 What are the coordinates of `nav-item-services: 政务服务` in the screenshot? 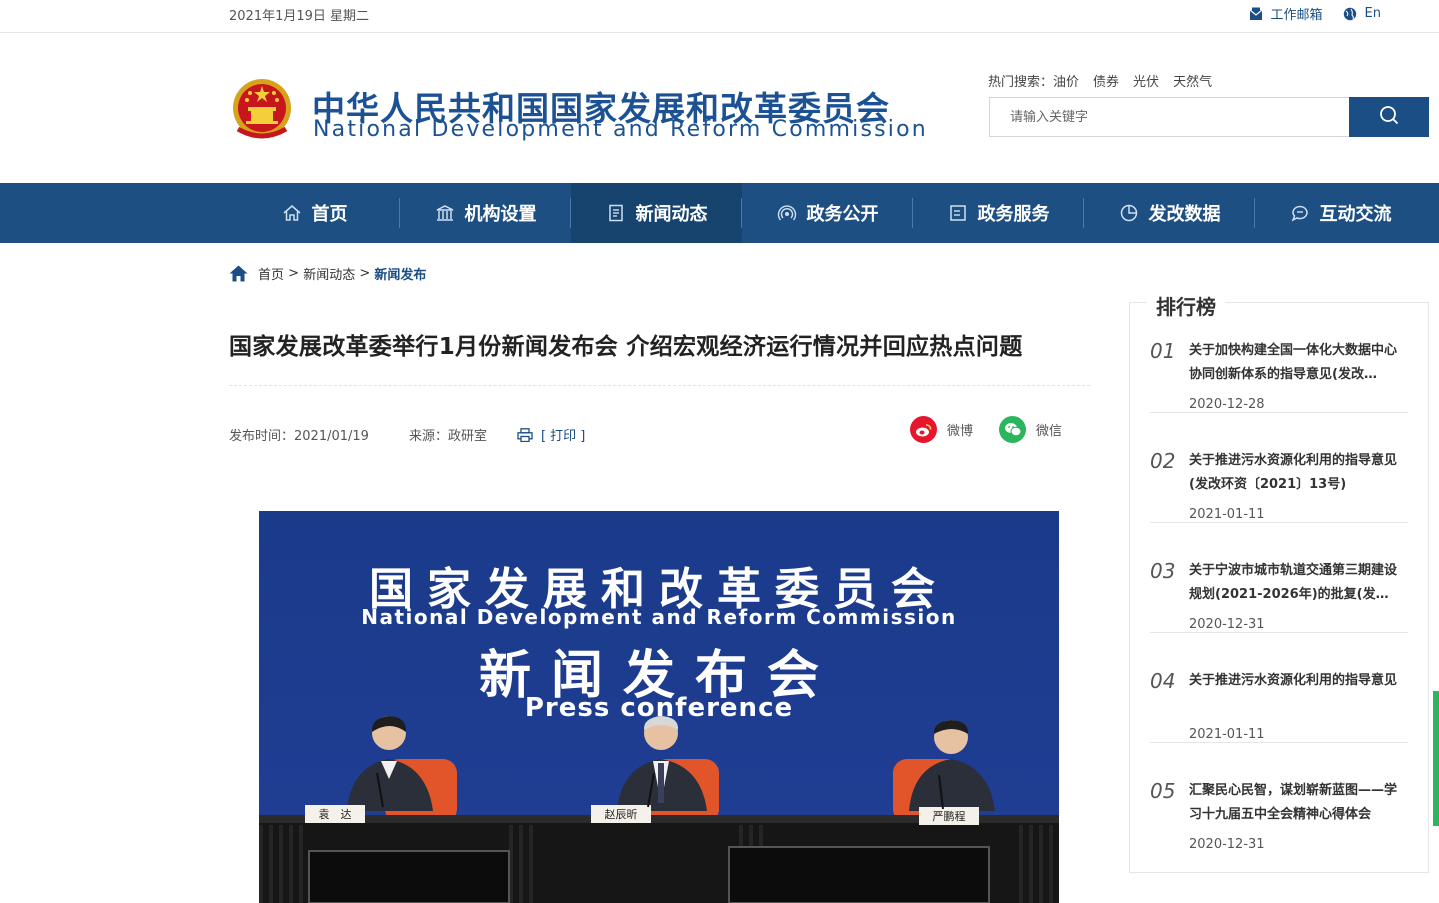 It's located at (998, 213).